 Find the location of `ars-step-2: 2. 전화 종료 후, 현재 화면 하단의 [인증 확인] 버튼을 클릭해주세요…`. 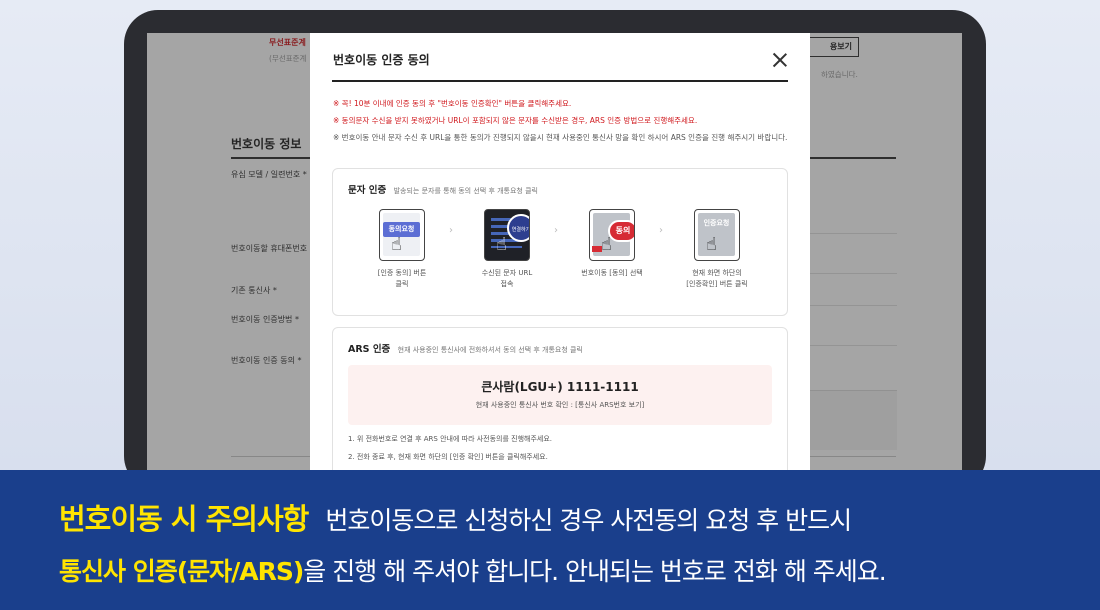

ars-step-2: 2. 전화 종료 후, 현재 화면 하단의 [인증 확인] 버튼을 클릭해주세요… is located at coordinates (448, 457).